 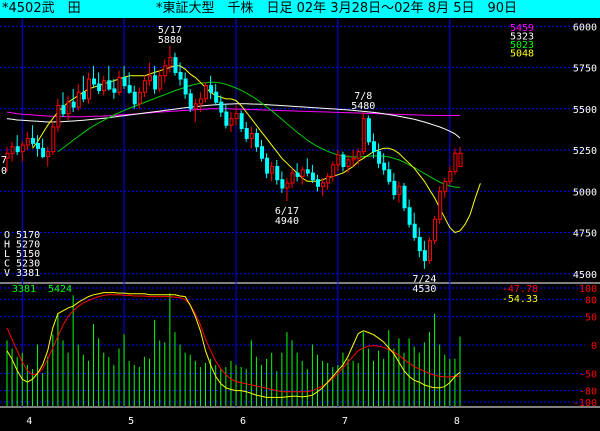 What do you see at coordinates (522, 54) in the screenshot?
I see `ma-legend-value: 5048` at bounding box center [522, 54].